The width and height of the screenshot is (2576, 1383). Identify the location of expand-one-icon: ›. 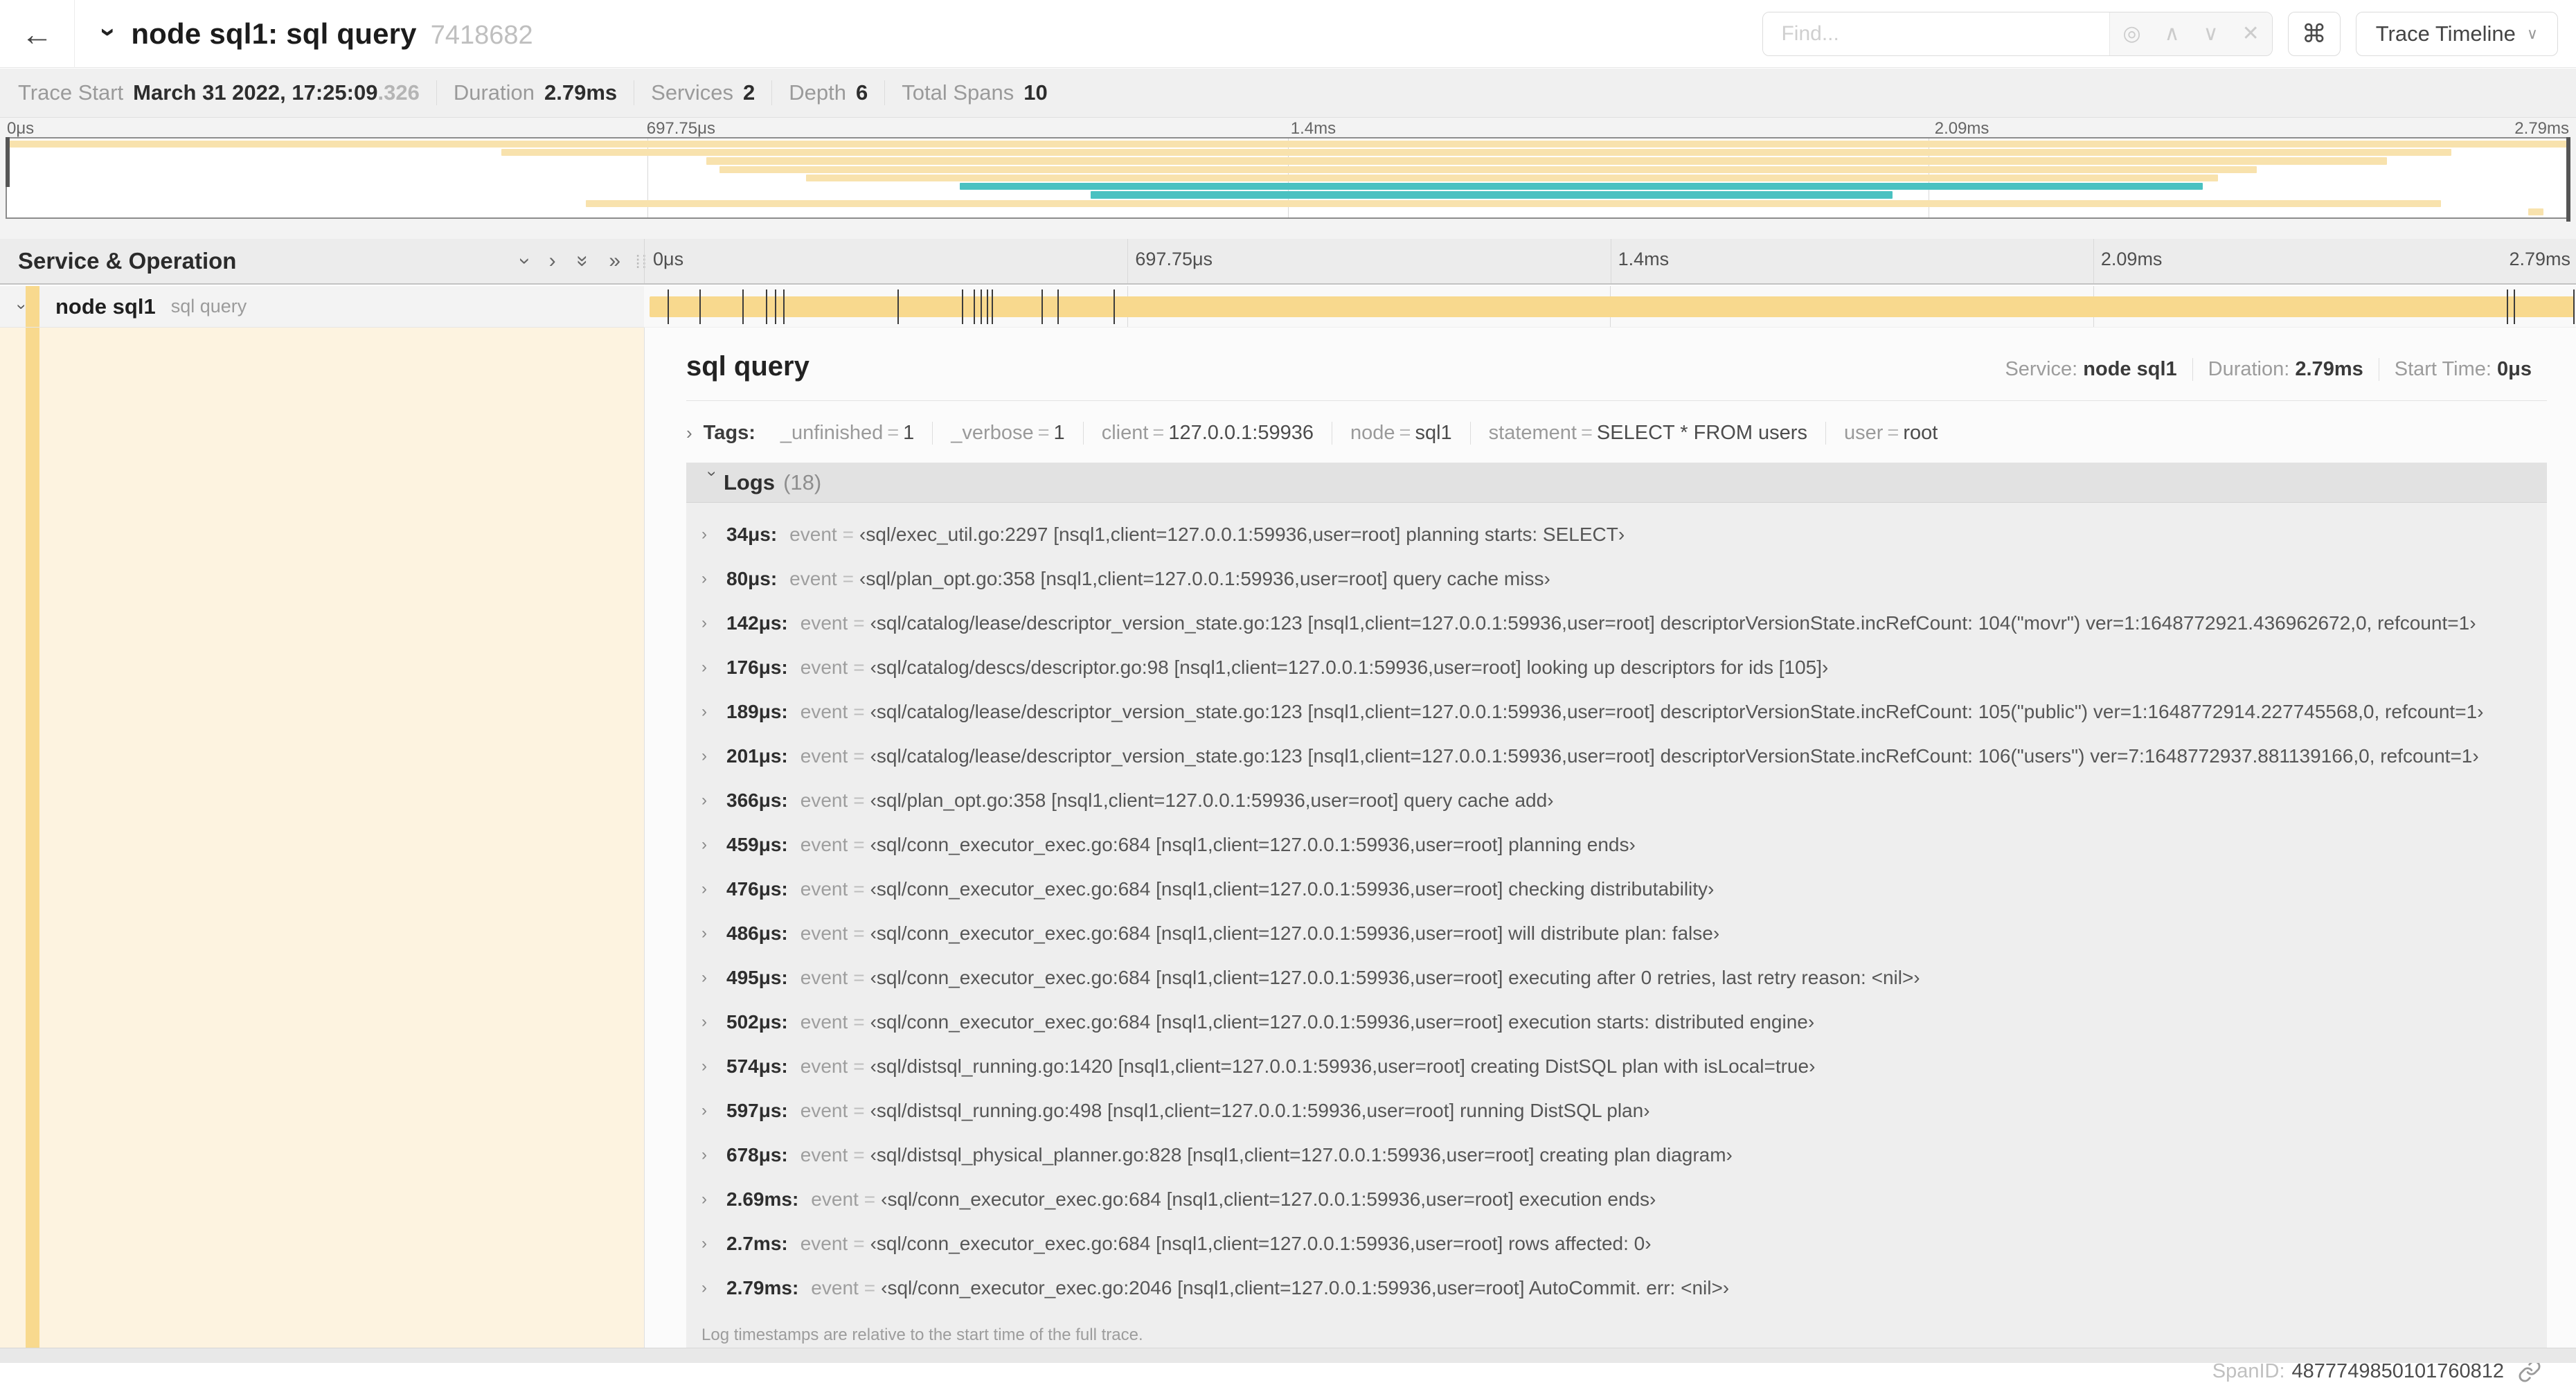
(552, 261).